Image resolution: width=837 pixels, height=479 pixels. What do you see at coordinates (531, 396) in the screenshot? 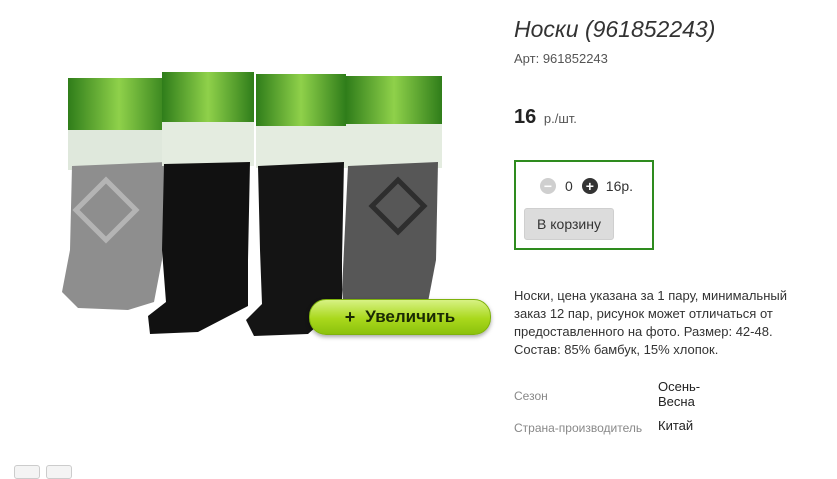
I see `spec-label: Сезон` at bounding box center [531, 396].